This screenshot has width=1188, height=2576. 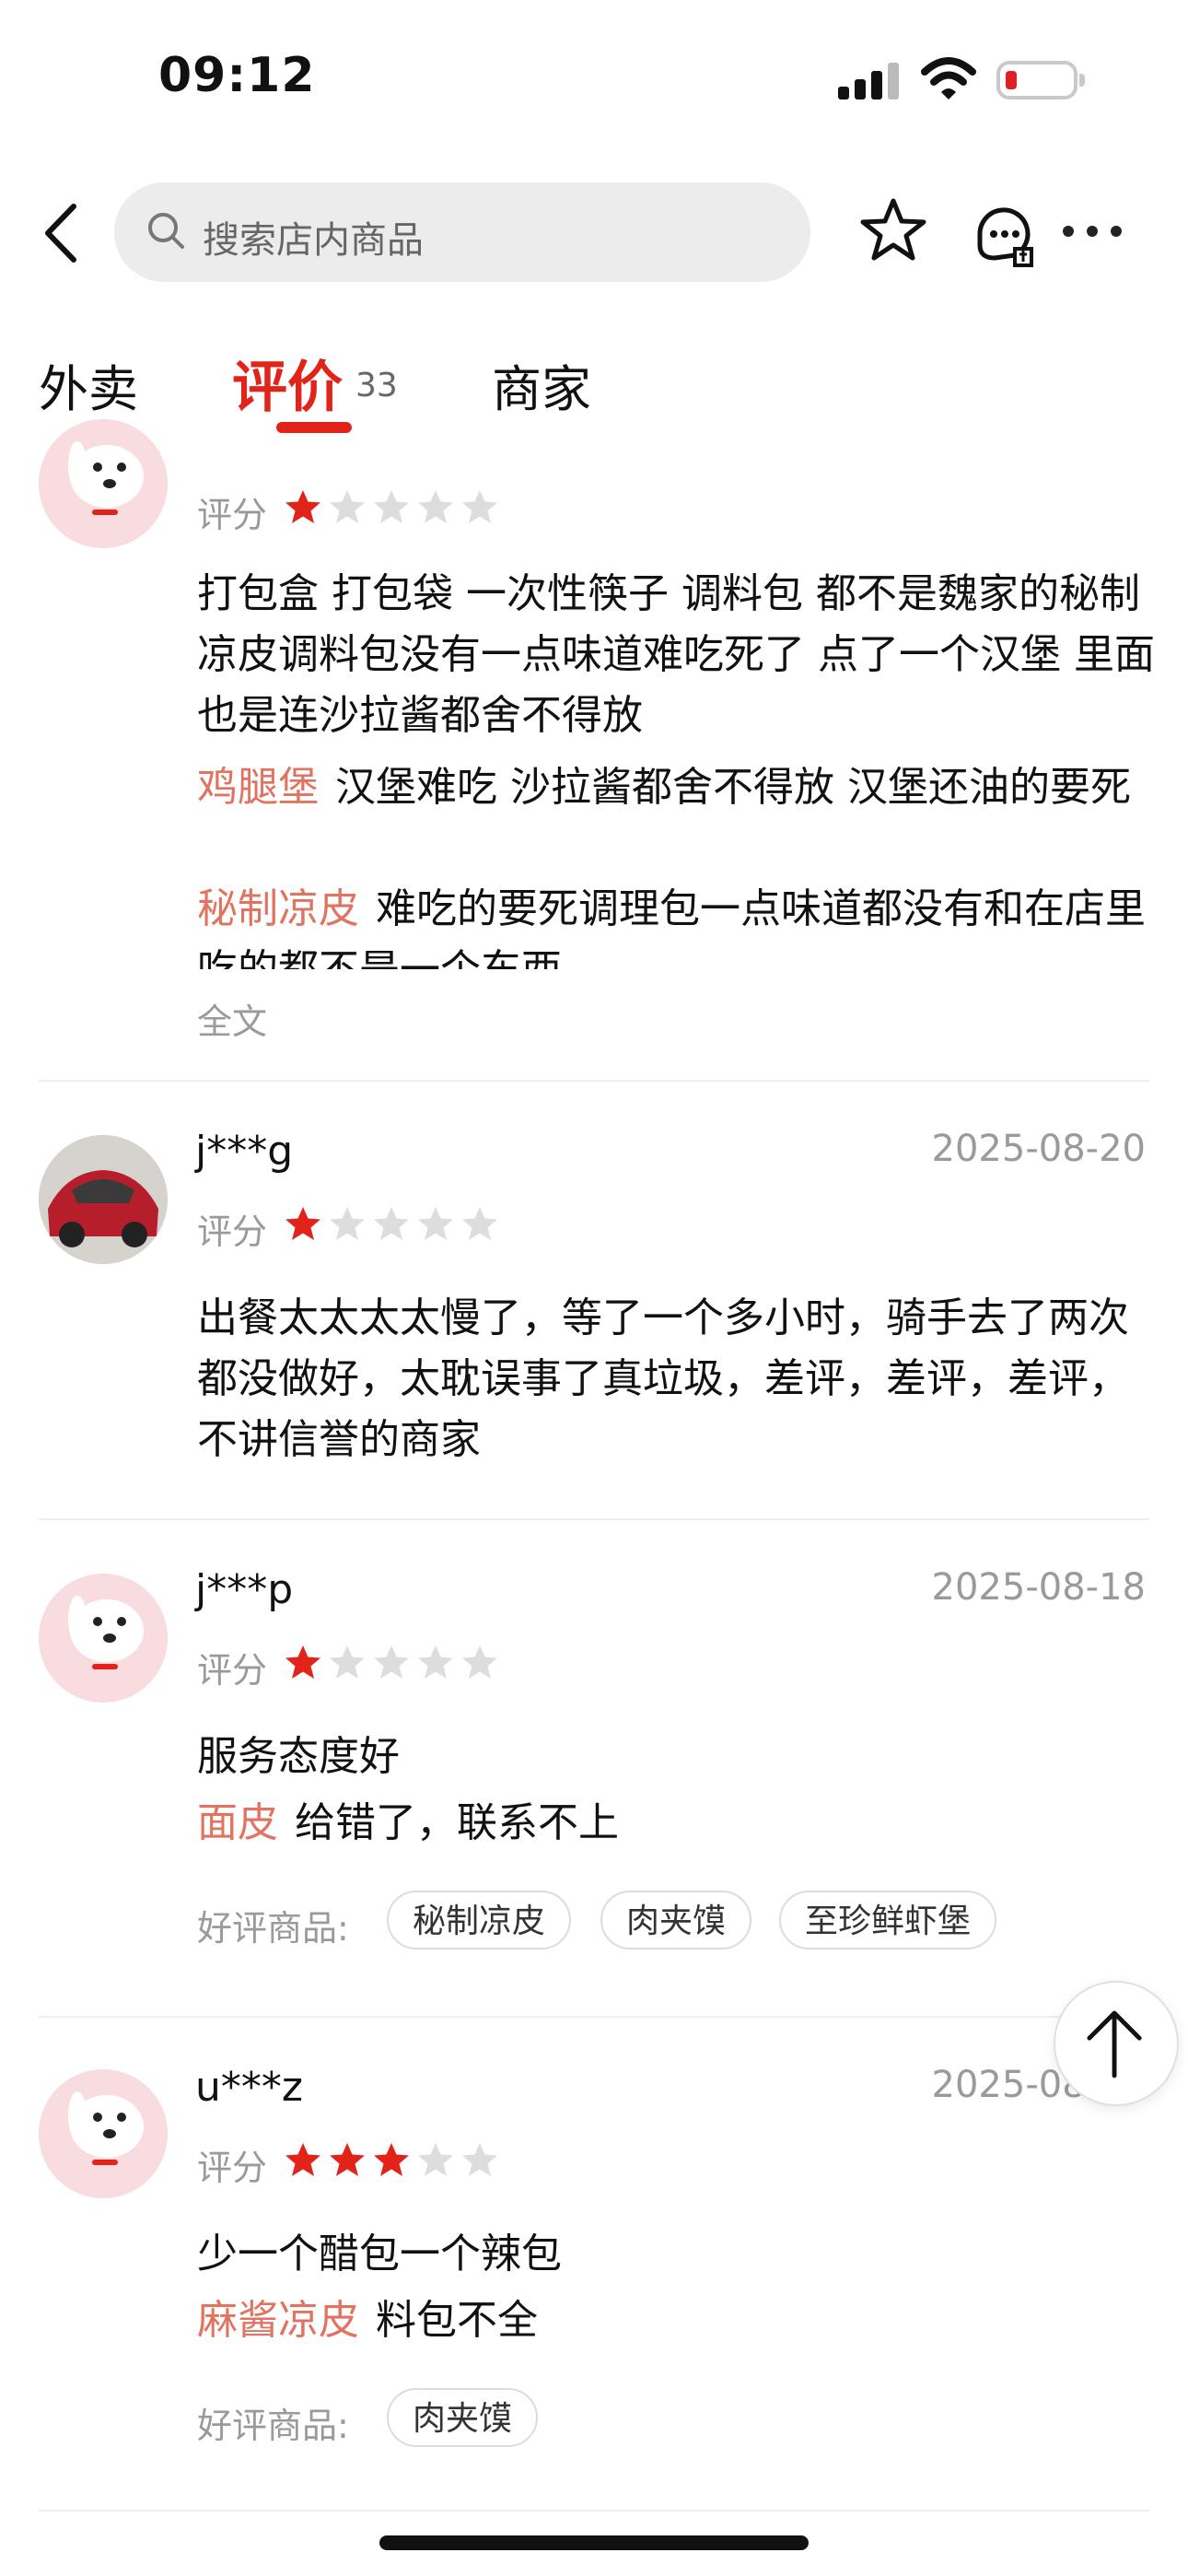 What do you see at coordinates (244, 1589) in the screenshot?
I see `username: j***p` at bounding box center [244, 1589].